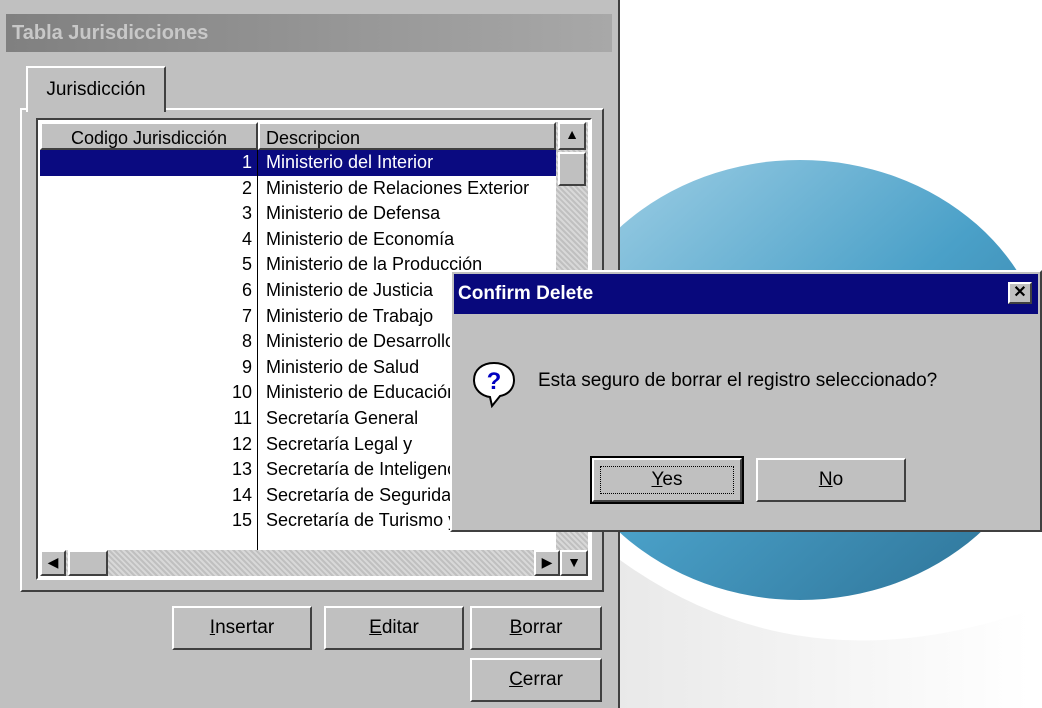 This screenshot has width=1042, height=708. I want to click on cerrar-button: Cerrar, so click(536, 680).